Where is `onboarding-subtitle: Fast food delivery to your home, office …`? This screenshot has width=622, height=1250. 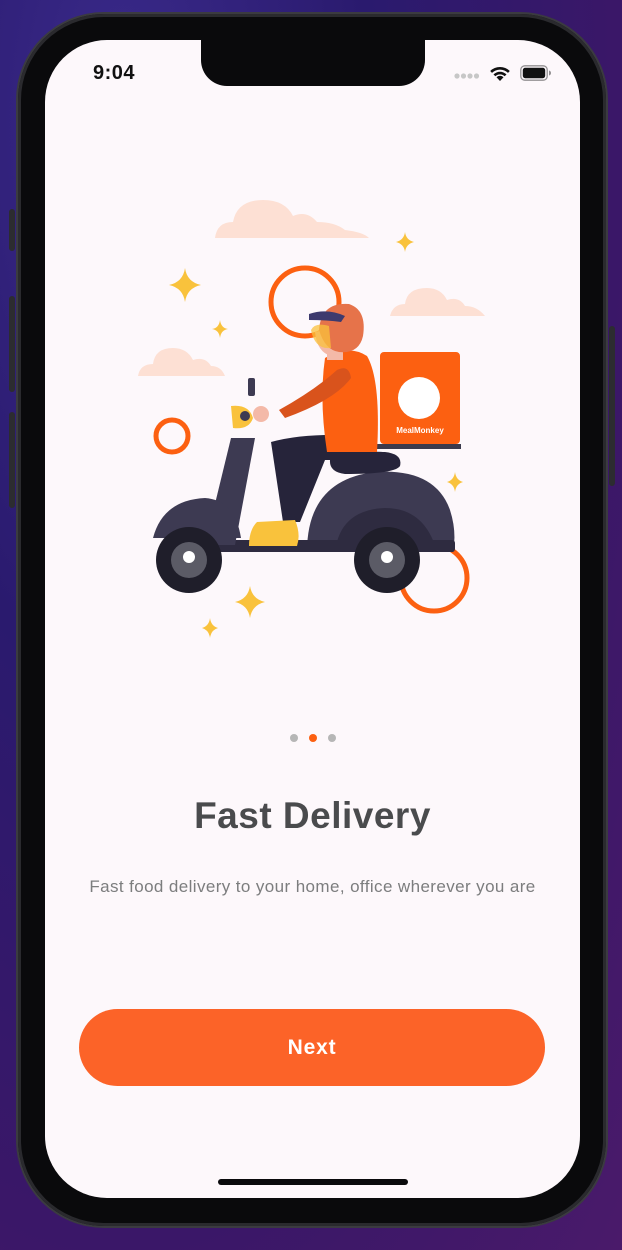 onboarding-subtitle: Fast food delivery to your home, office … is located at coordinates (312, 886).